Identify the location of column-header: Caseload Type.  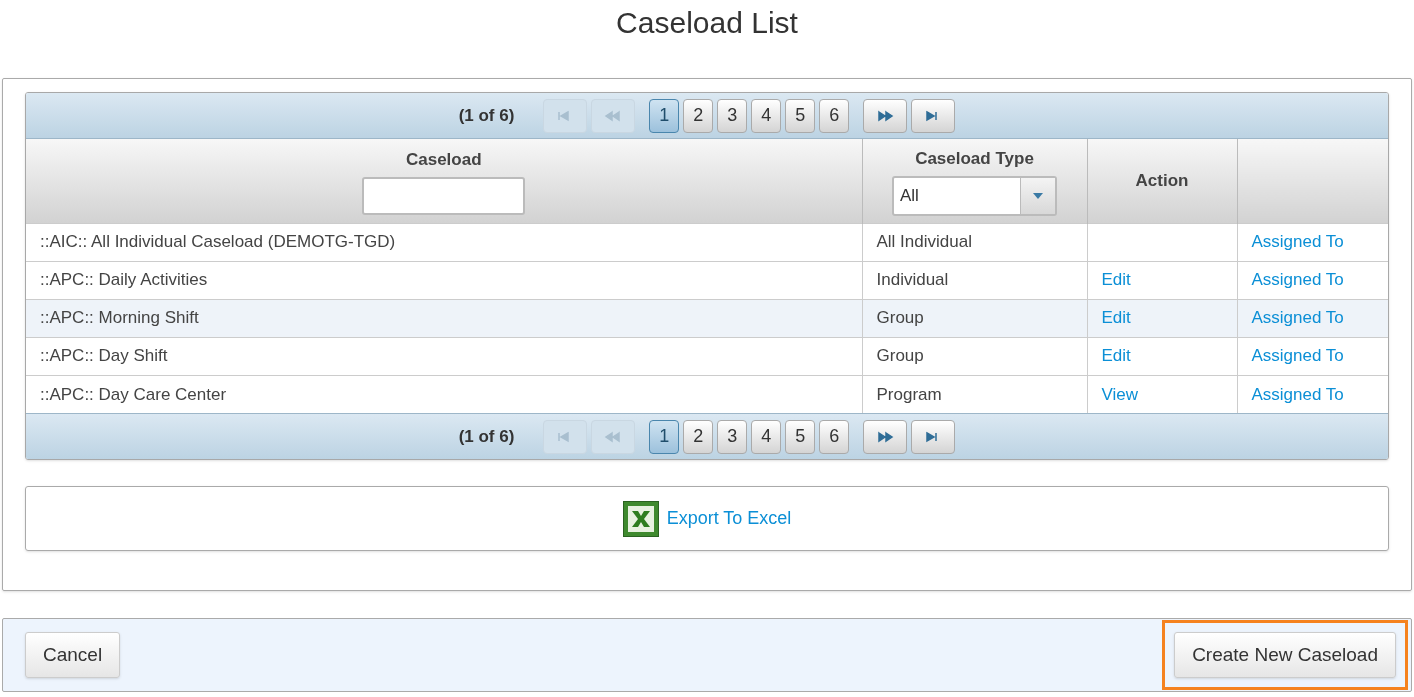
(974, 159).